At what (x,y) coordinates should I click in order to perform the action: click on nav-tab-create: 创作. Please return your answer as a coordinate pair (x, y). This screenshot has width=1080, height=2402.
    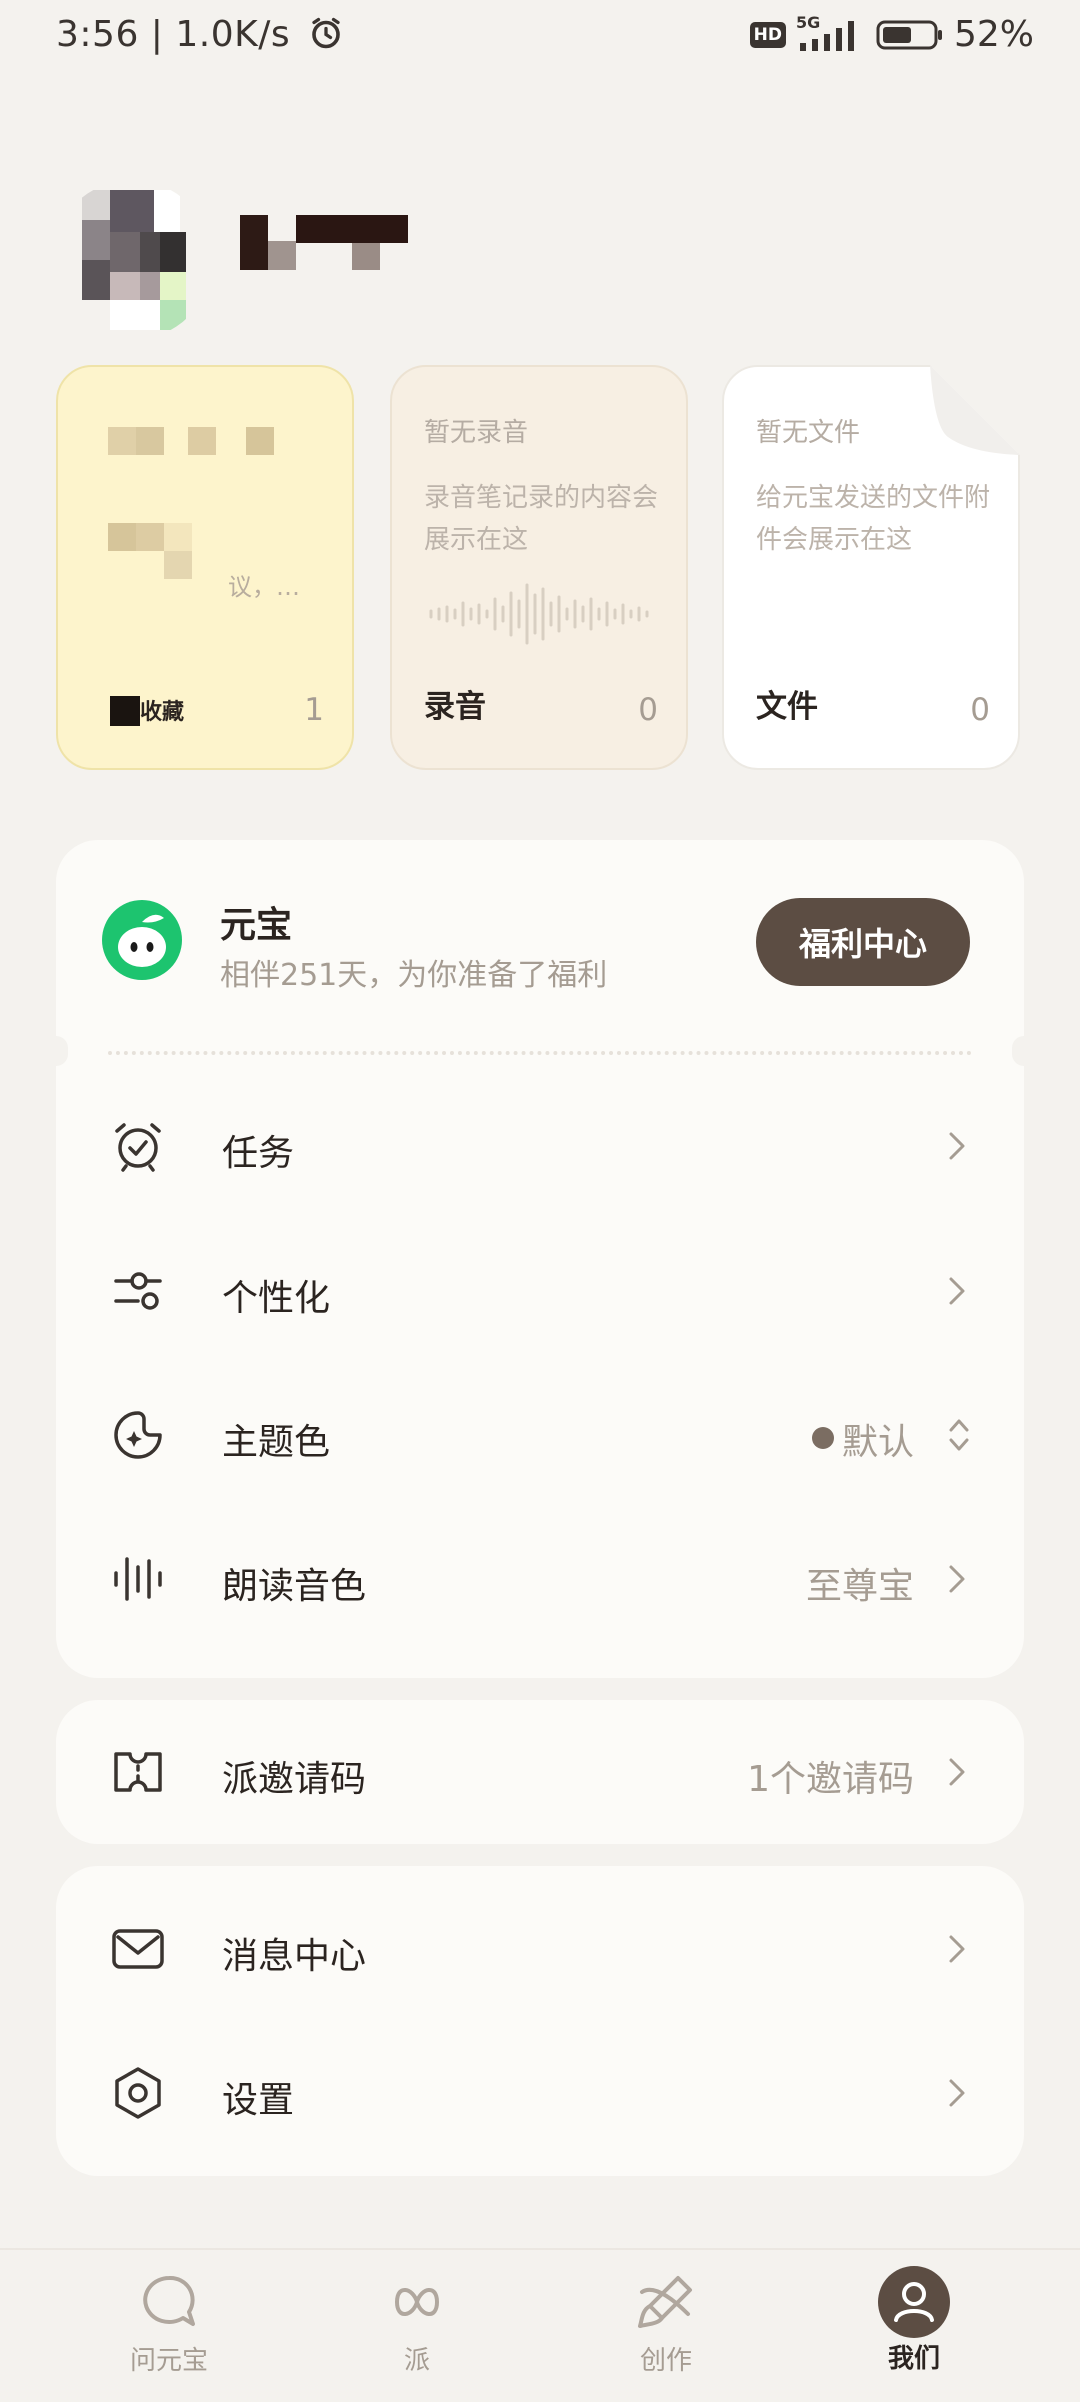
    Looking at the image, I should click on (666, 2330).